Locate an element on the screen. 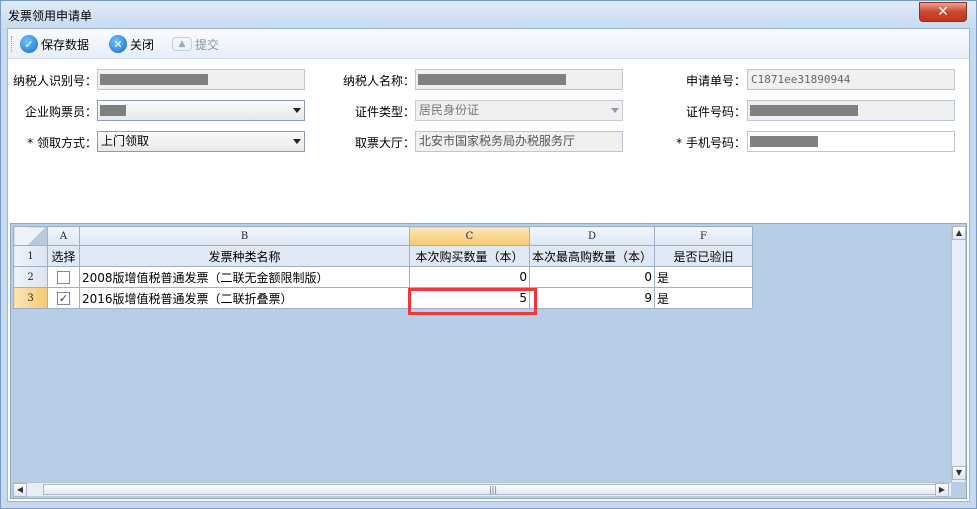 The width and height of the screenshot is (977, 509). scroll-right-button: ▶ is located at coordinates (942, 490).